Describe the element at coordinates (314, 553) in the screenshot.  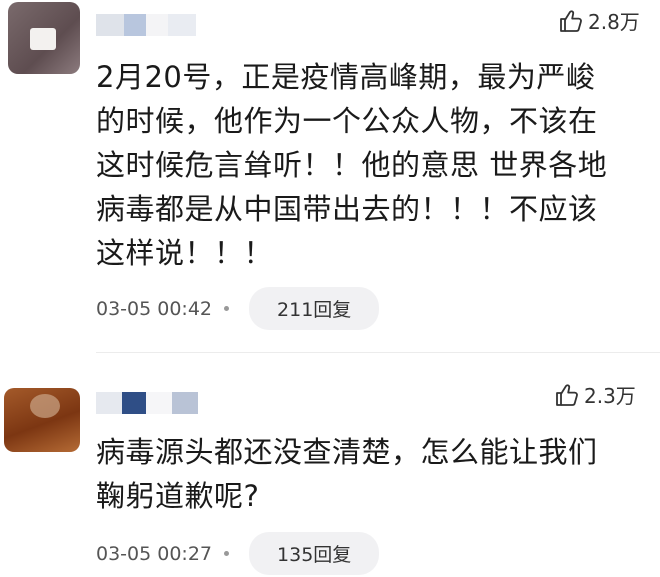
I see `reply-button: 135回复` at that location.